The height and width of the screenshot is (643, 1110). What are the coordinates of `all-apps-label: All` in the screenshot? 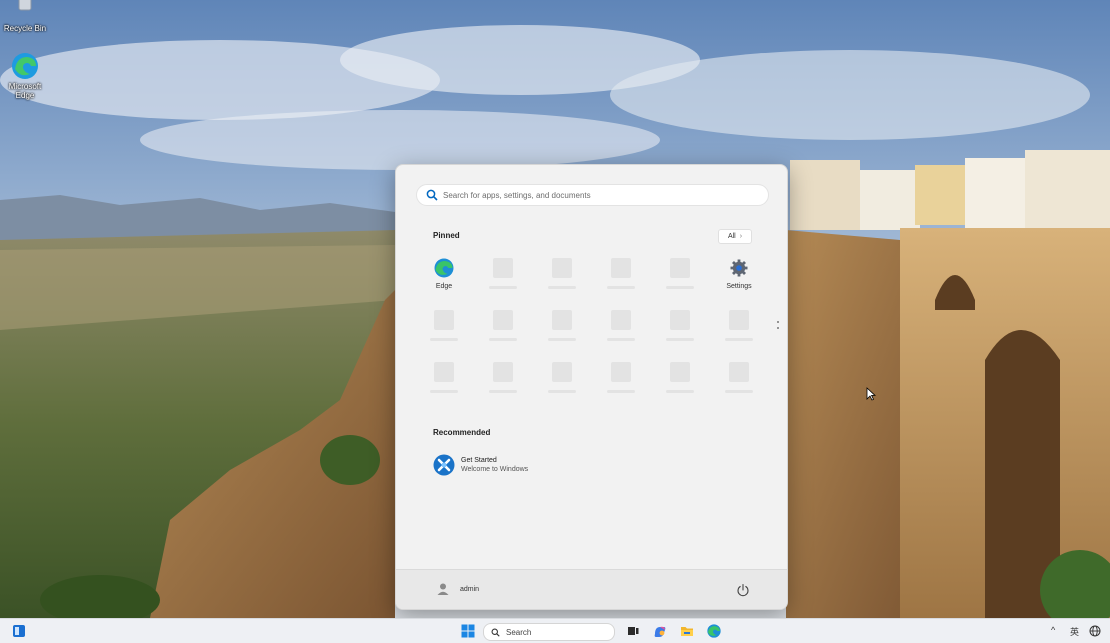 It's located at (731, 236).